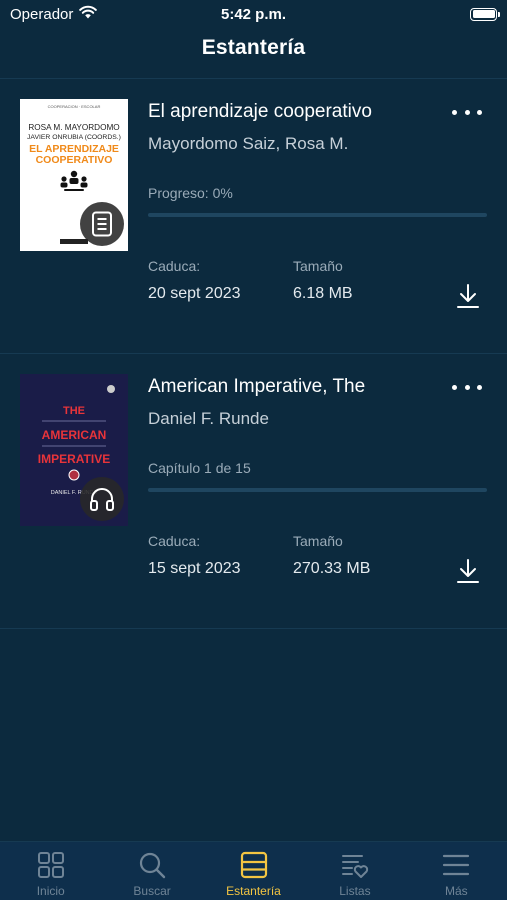 The height and width of the screenshot is (900, 507). Describe the element at coordinates (74, 160) in the screenshot. I see `cover-title-2: COOPERATIVO` at that location.